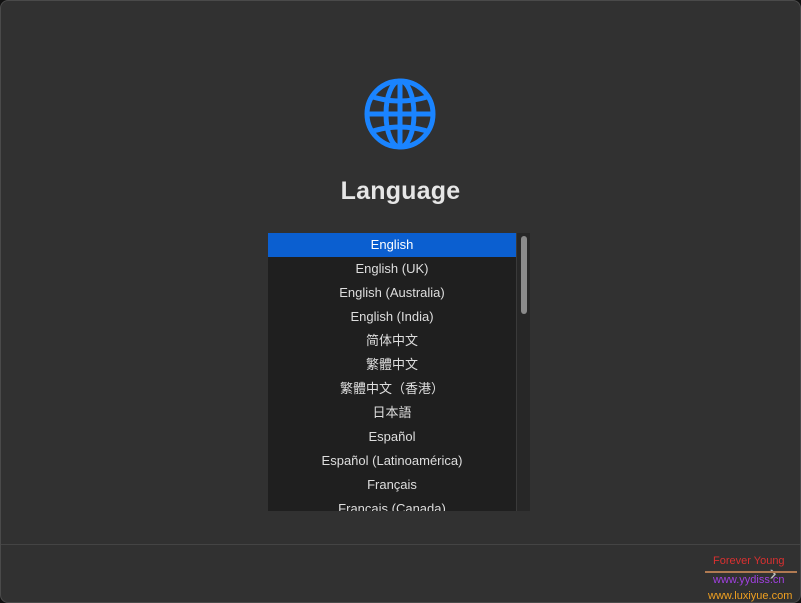 The width and height of the screenshot is (801, 603). Describe the element at coordinates (523, 372) in the screenshot. I see `list-scrollbar` at that location.